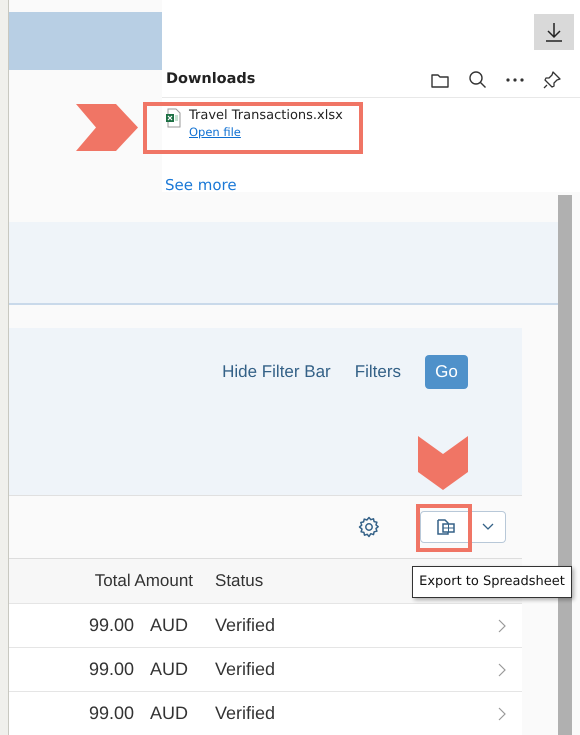  I want to click on spreadsheet-file-icon, so click(173, 118).